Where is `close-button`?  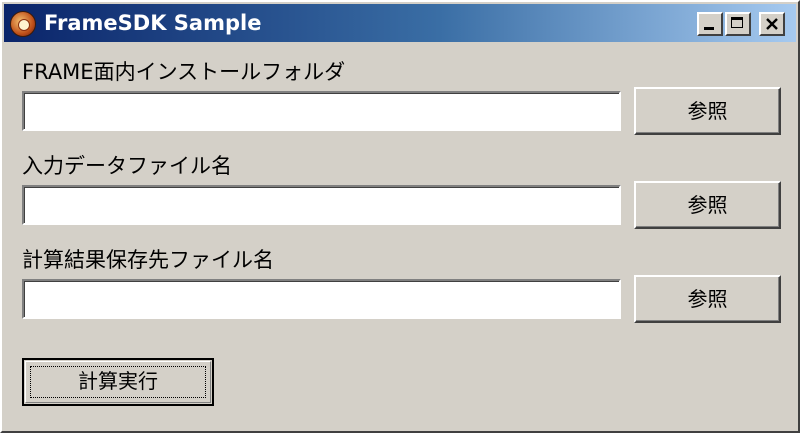
close-button is located at coordinates (772, 24).